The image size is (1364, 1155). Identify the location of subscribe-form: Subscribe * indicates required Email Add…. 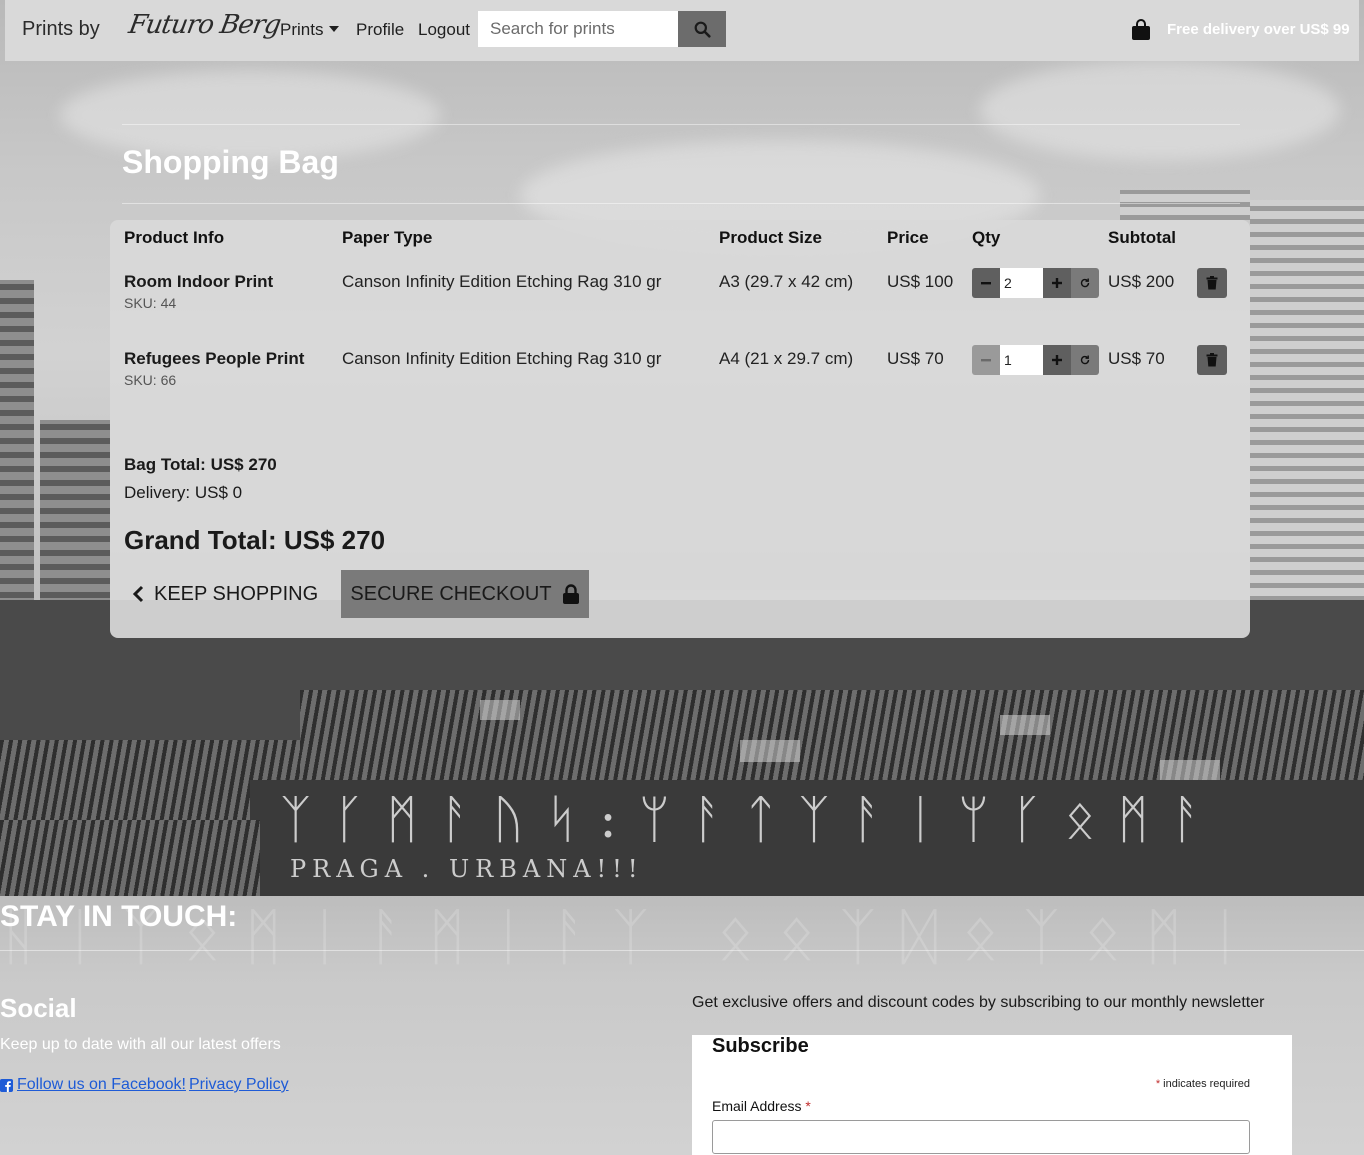
(992, 1095).